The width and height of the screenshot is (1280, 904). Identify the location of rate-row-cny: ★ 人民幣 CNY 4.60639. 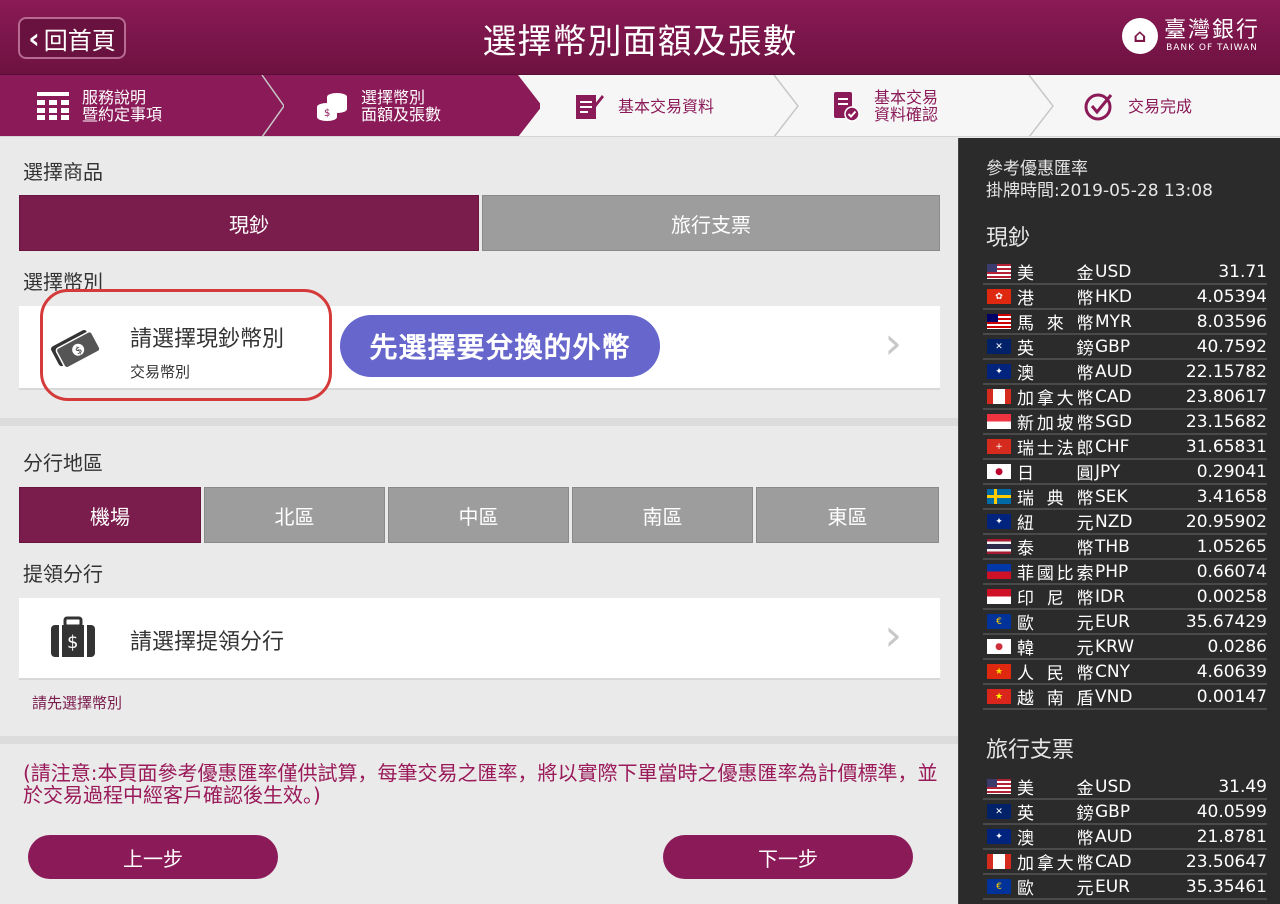
(1125, 672).